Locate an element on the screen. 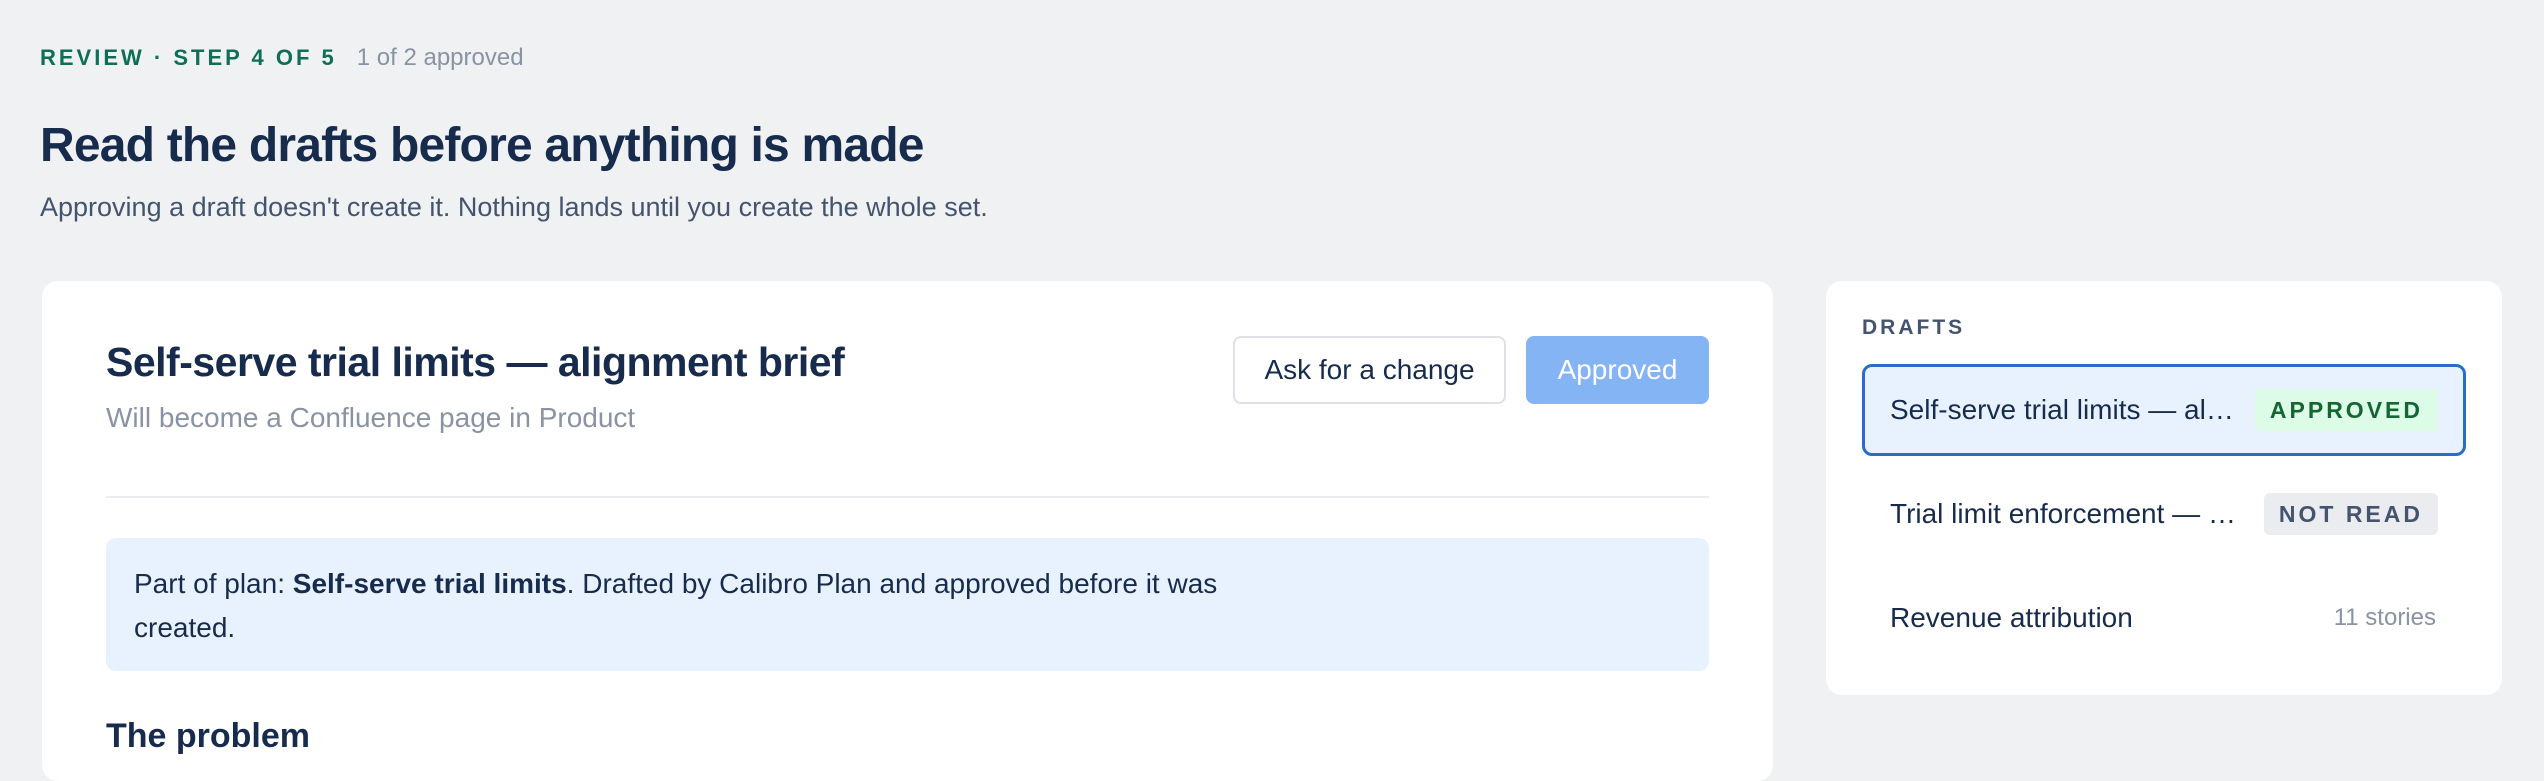  step-label: REVIEW · STEP 4 OF 5 is located at coordinates (188, 57).